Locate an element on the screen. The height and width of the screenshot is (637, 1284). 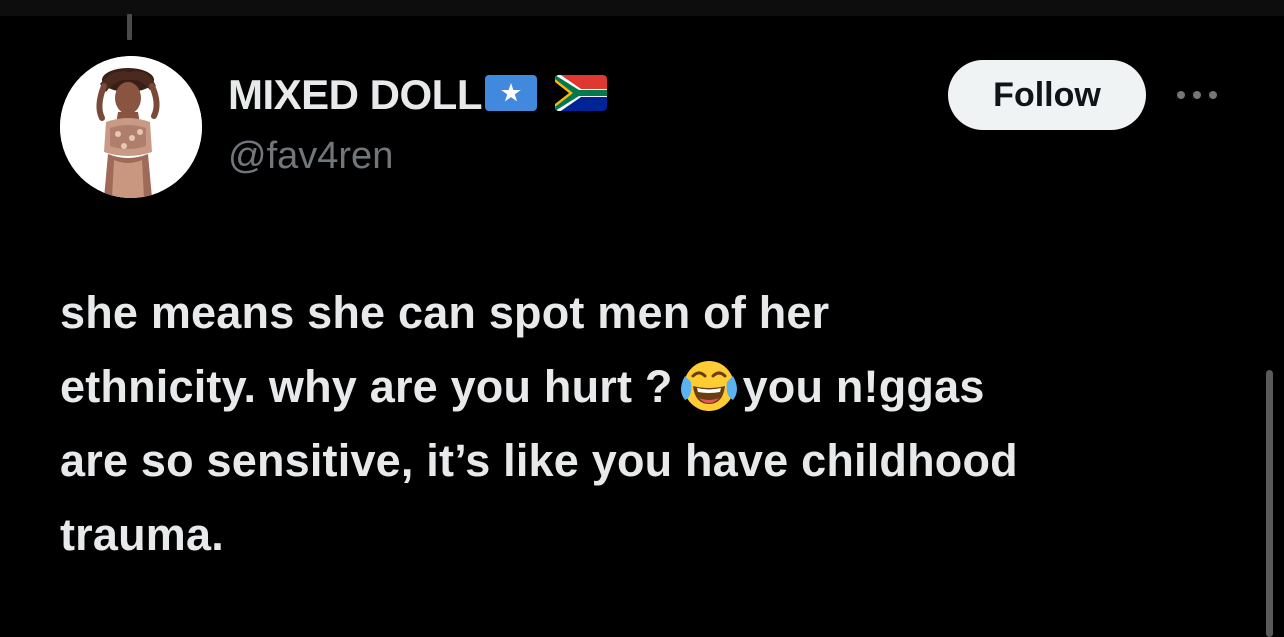
post-text-segment: ethnicity. why are you hurt ? is located at coordinates (366, 386).